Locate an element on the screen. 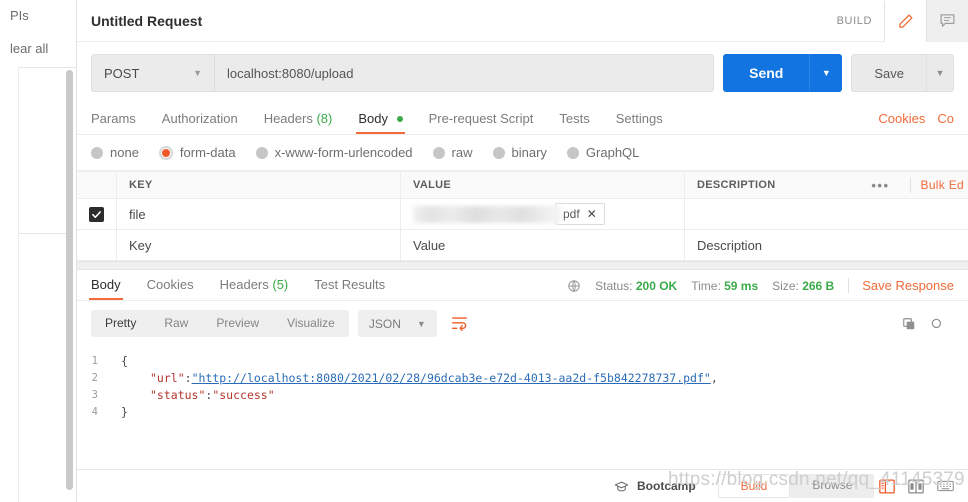 This screenshot has width=968, height=502. status-bar: Bootcamp Build Browse is located at coordinates (522, 485).